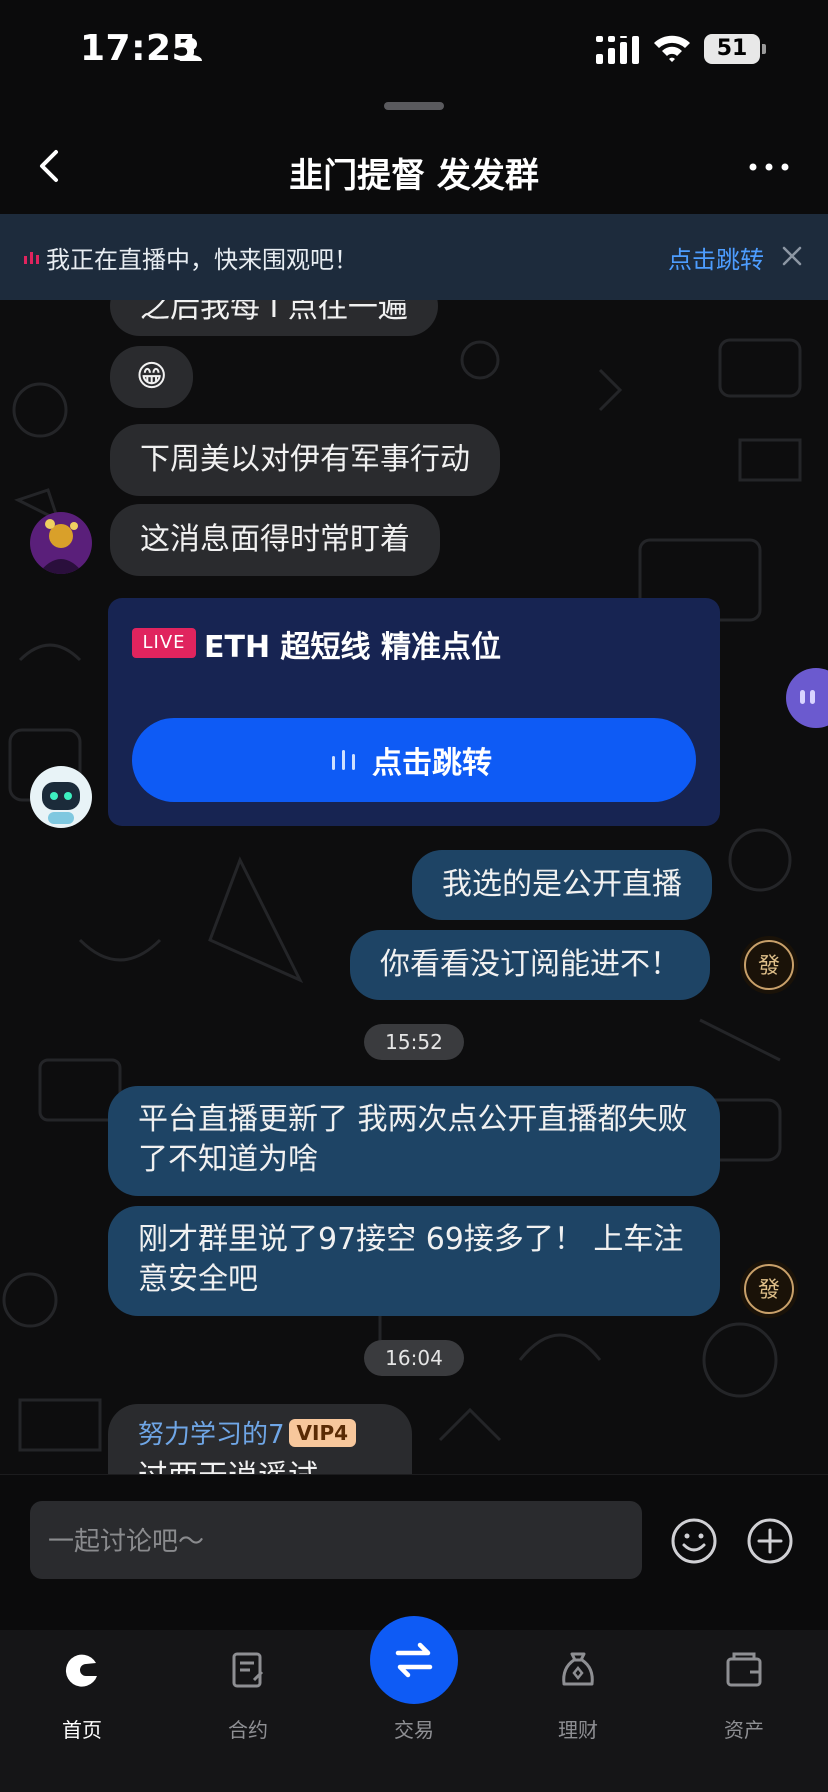 This screenshot has width=828, height=1792. Describe the element at coordinates (744, 1700) in the screenshot. I see `tab-assets: 资产` at that location.